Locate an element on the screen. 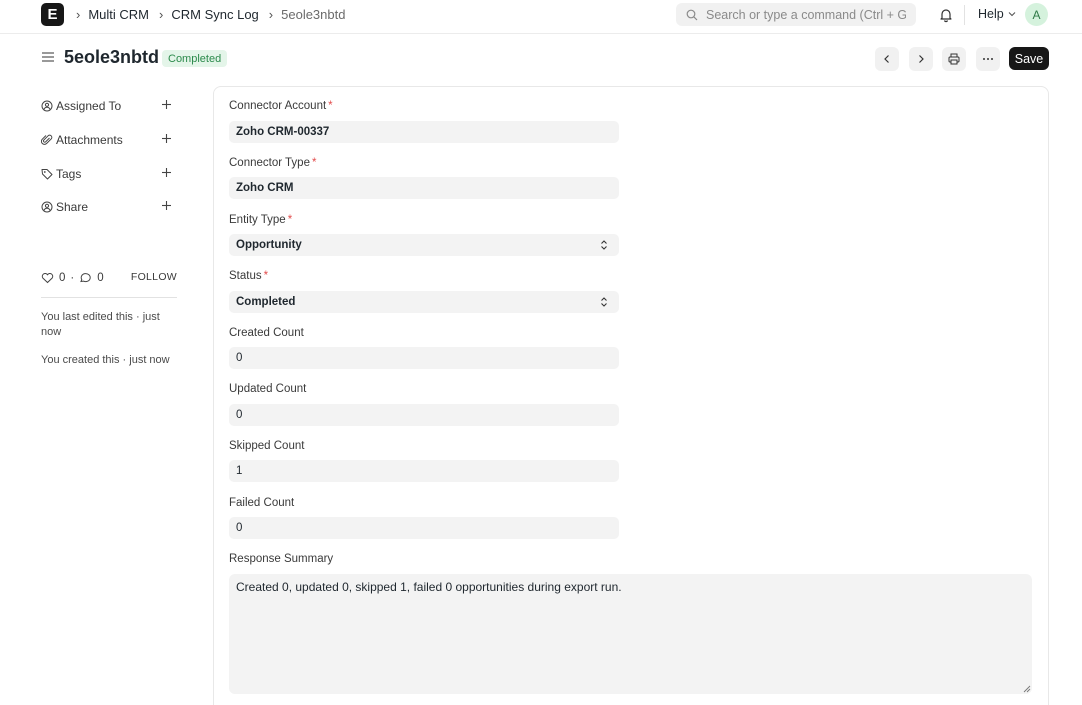 This screenshot has width=1082, height=705. connector-account-label: Connector Account * is located at coordinates (281, 106).